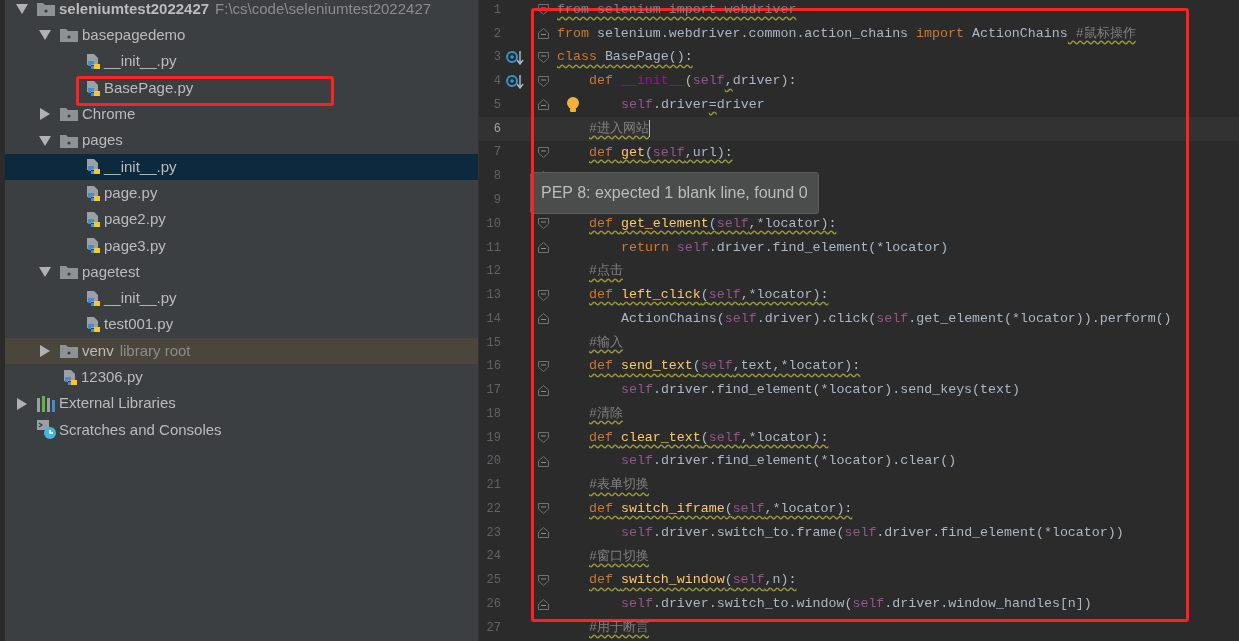 This screenshot has height=641, width=1239. What do you see at coordinates (606, 413) in the screenshot?
I see `code-line: #清除` at bounding box center [606, 413].